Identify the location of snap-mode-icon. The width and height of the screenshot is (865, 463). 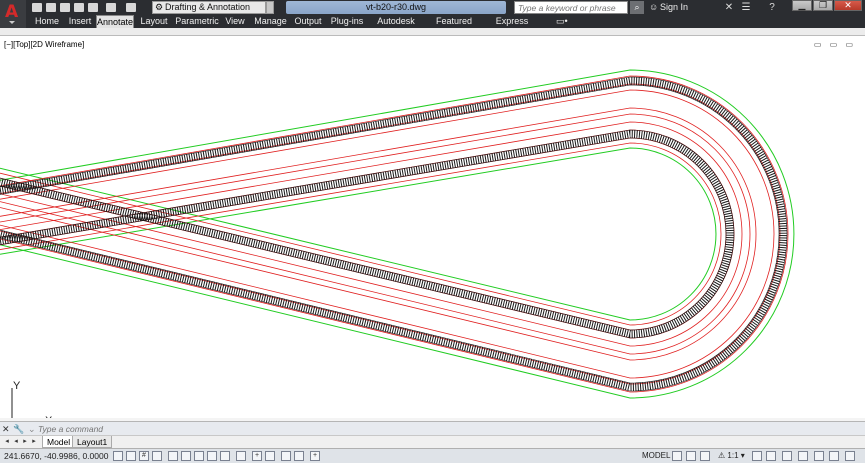
(131, 456).